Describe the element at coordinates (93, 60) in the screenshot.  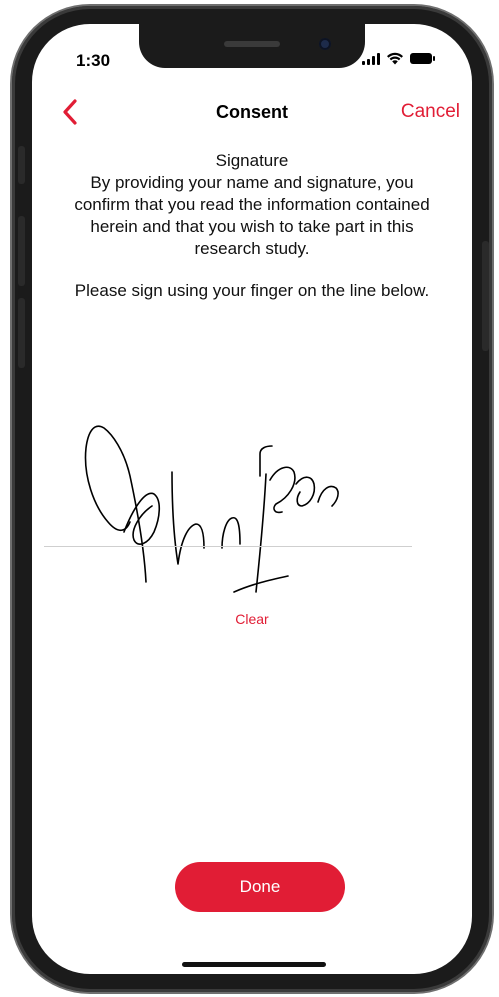
I see `status-time: 1:30` at that location.